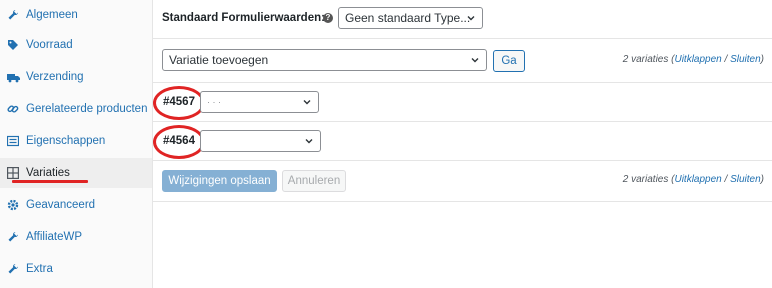  I want to click on variation-attribute-select, so click(260, 141).